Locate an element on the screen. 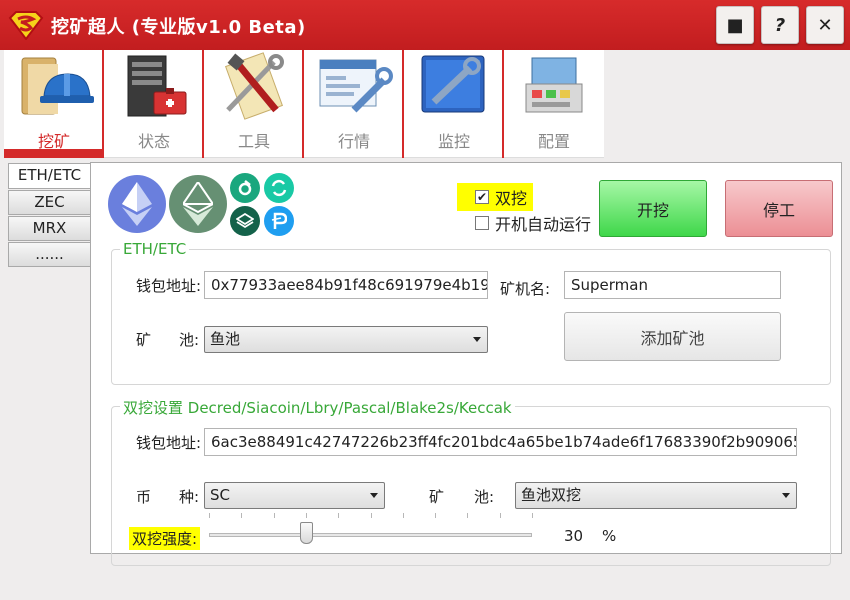  dual-coin-select-value: SC is located at coordinates (220, 495).